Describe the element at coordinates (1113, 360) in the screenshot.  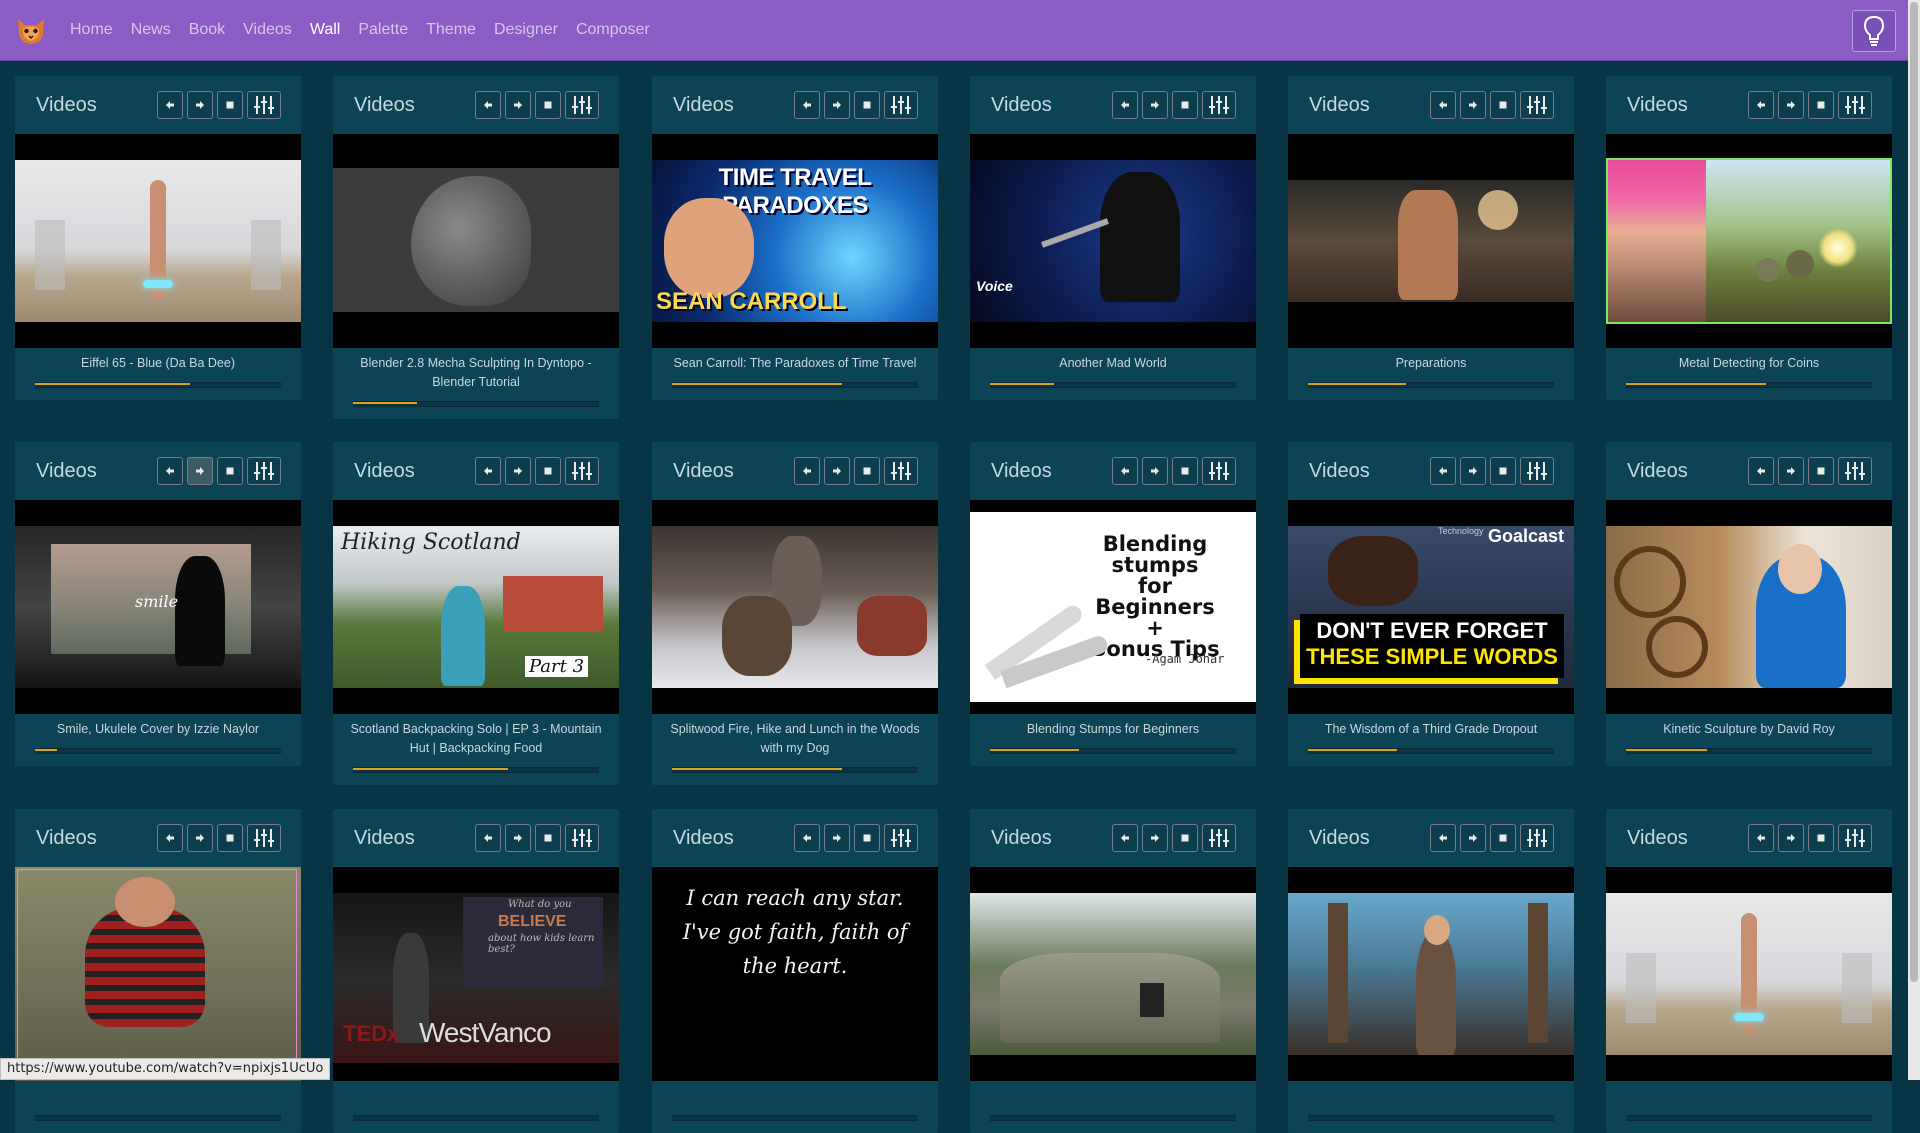
I see `video-caption: Another Mad World` at that location.